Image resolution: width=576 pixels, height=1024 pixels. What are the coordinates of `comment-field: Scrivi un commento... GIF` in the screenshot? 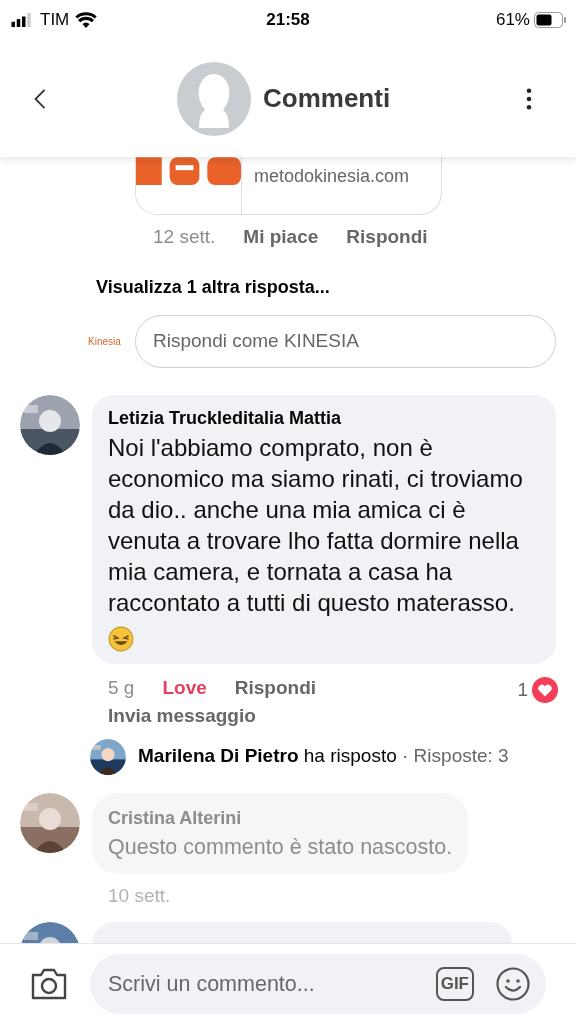 It's located at (318, 984).